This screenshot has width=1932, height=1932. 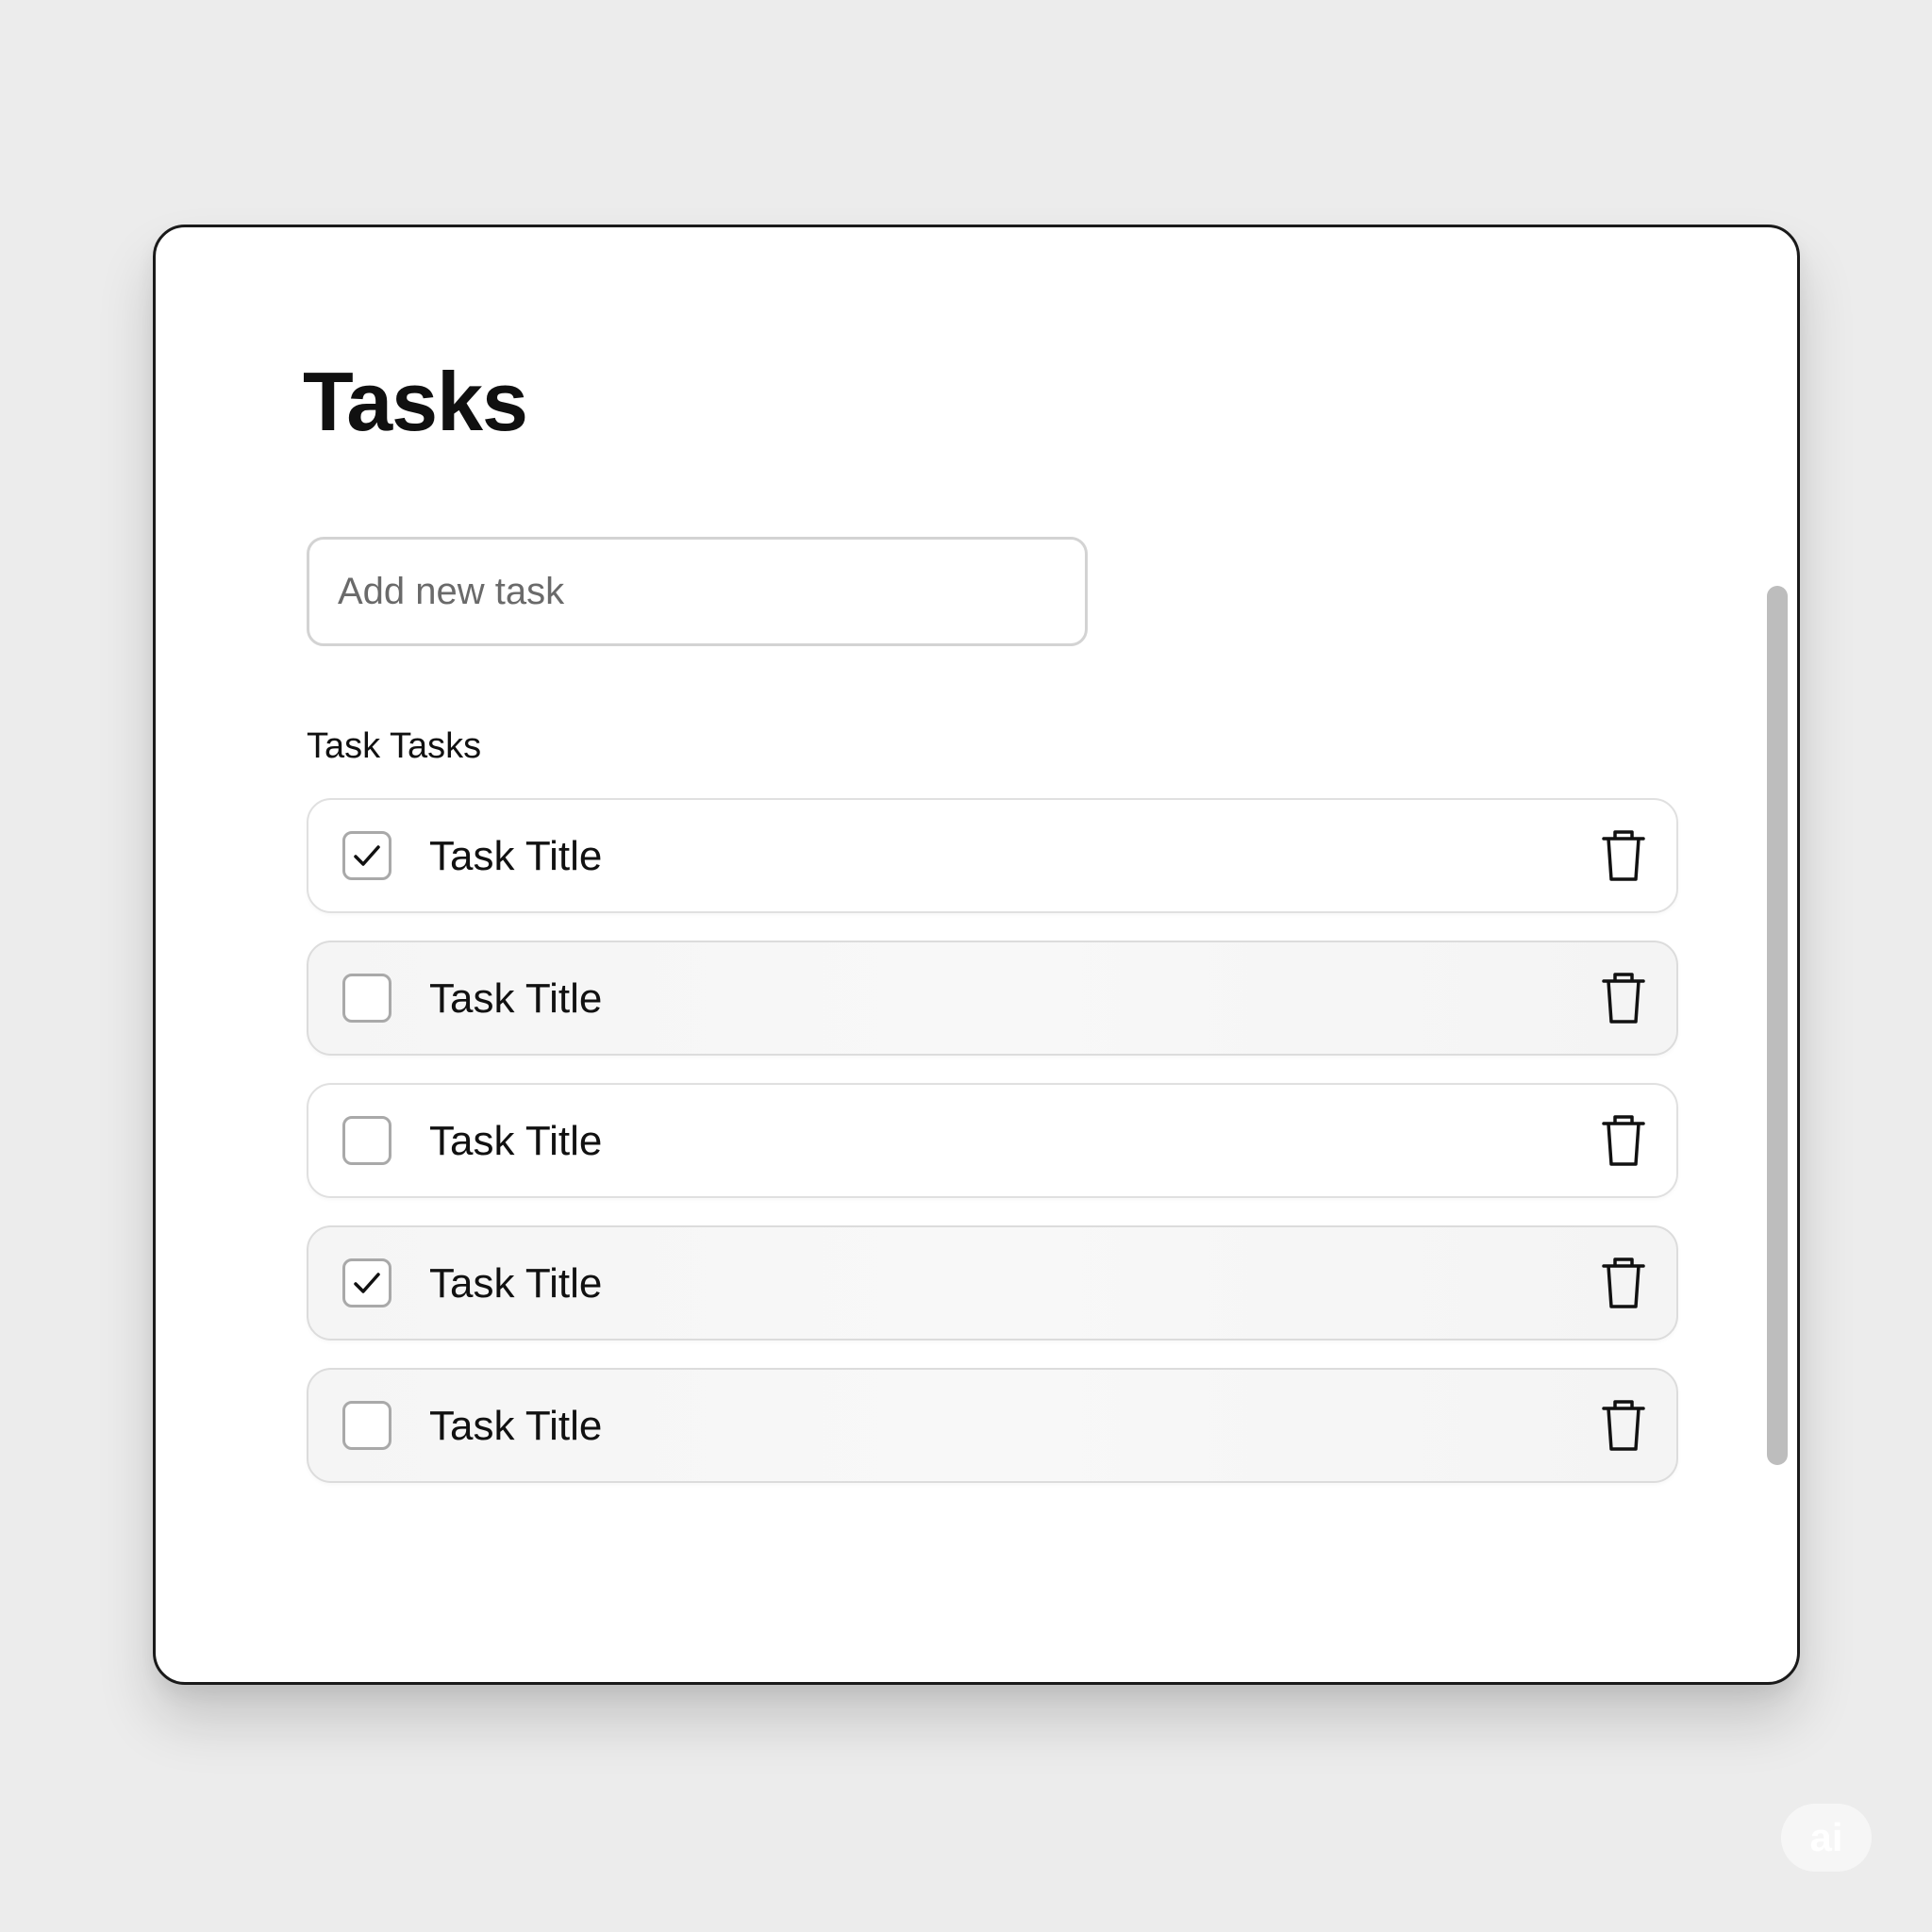 I want to click on page-title: Tasks, so click(x=415, y=402).